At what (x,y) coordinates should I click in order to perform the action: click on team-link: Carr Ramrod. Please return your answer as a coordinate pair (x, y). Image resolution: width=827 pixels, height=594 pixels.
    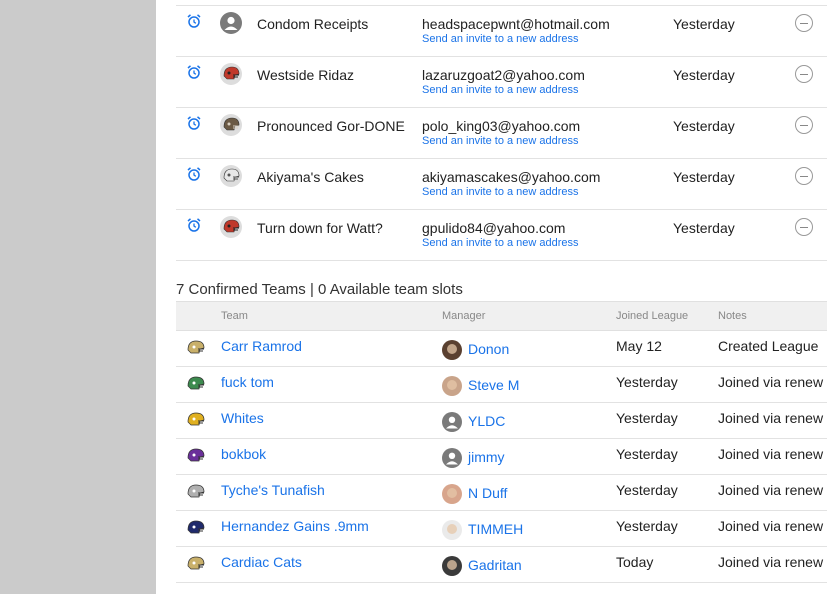
    Looking at the image, I should click on (261, 346).